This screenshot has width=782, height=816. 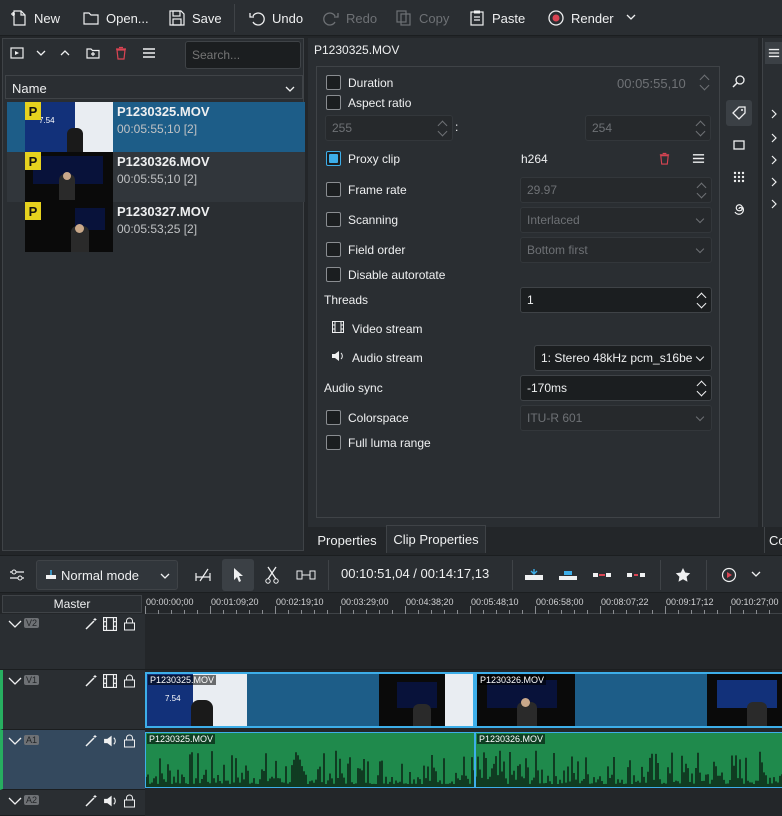 What do you see at coordinates (616, 300) in the screenshot?
I see `threads-input: 1` at bounding box center [616, 300].